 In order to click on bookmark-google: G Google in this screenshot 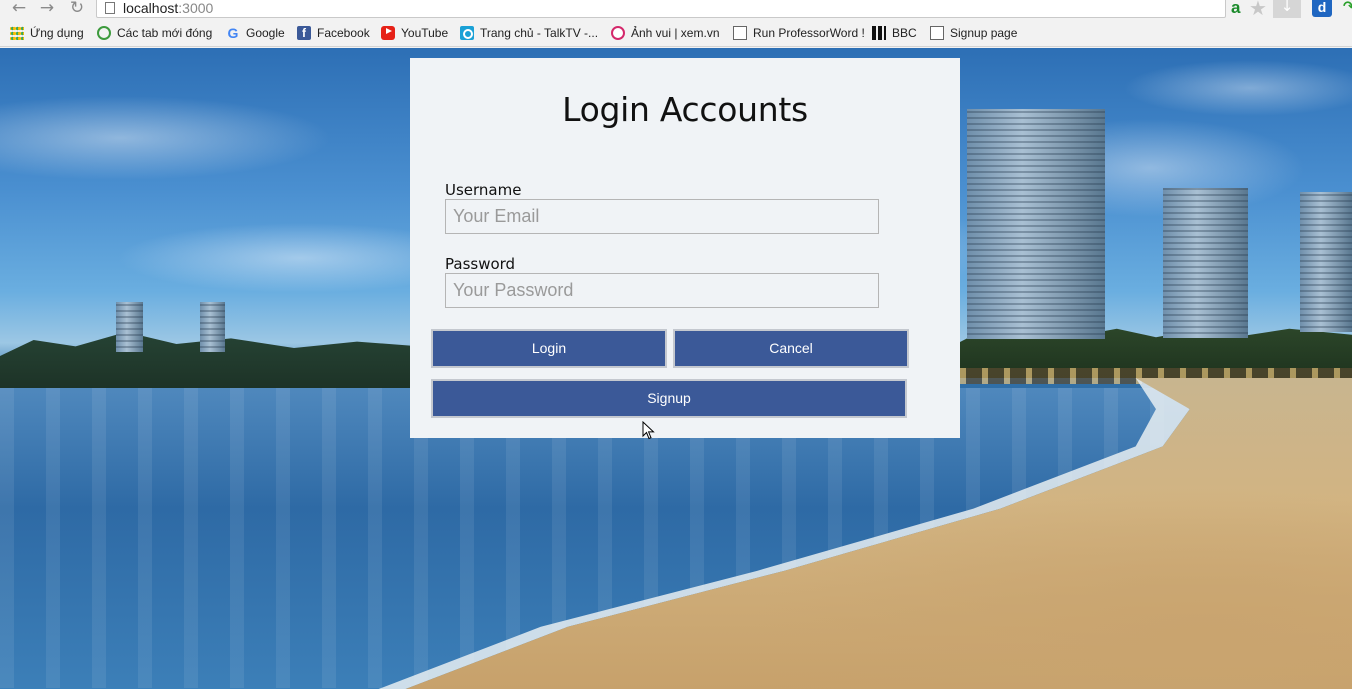, I will do `click(255, 33)`.